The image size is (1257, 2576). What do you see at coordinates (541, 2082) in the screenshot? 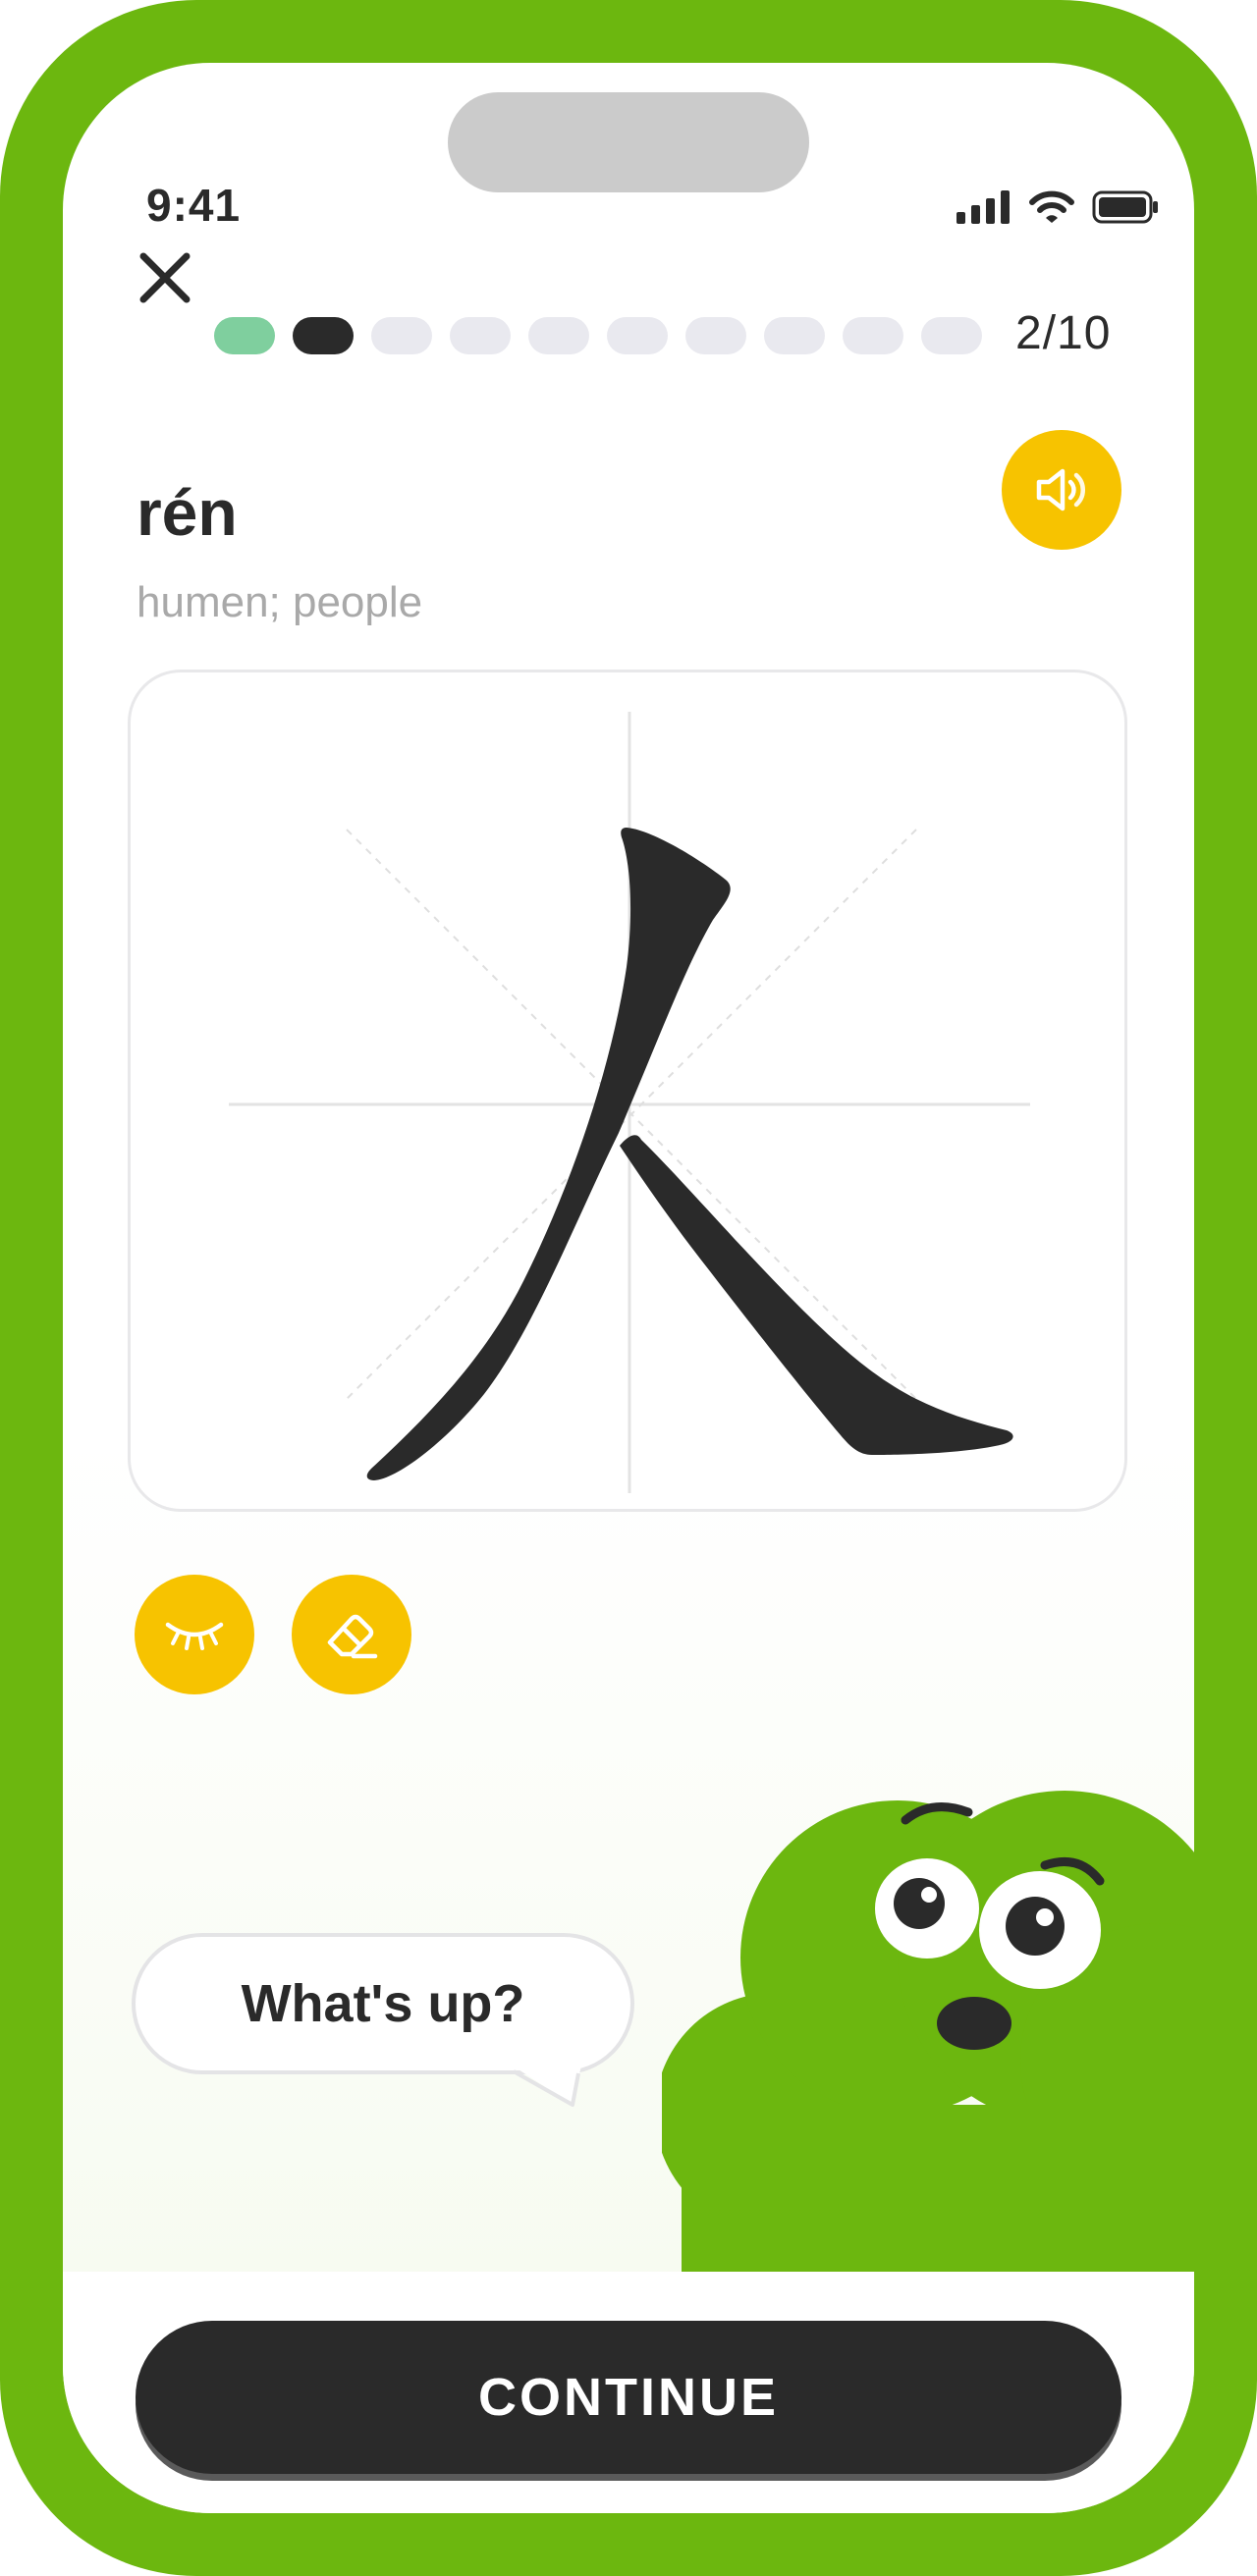
I see `speech-bubble-tail` at bounding box center [541, 2082].